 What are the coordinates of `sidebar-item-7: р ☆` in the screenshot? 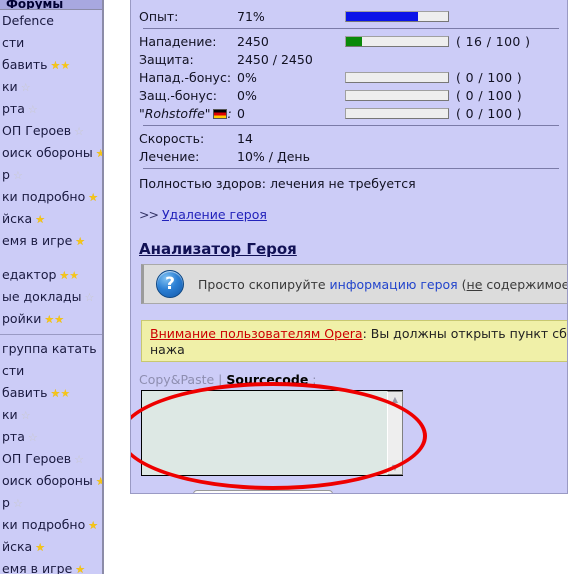 It's located at (51, 175).